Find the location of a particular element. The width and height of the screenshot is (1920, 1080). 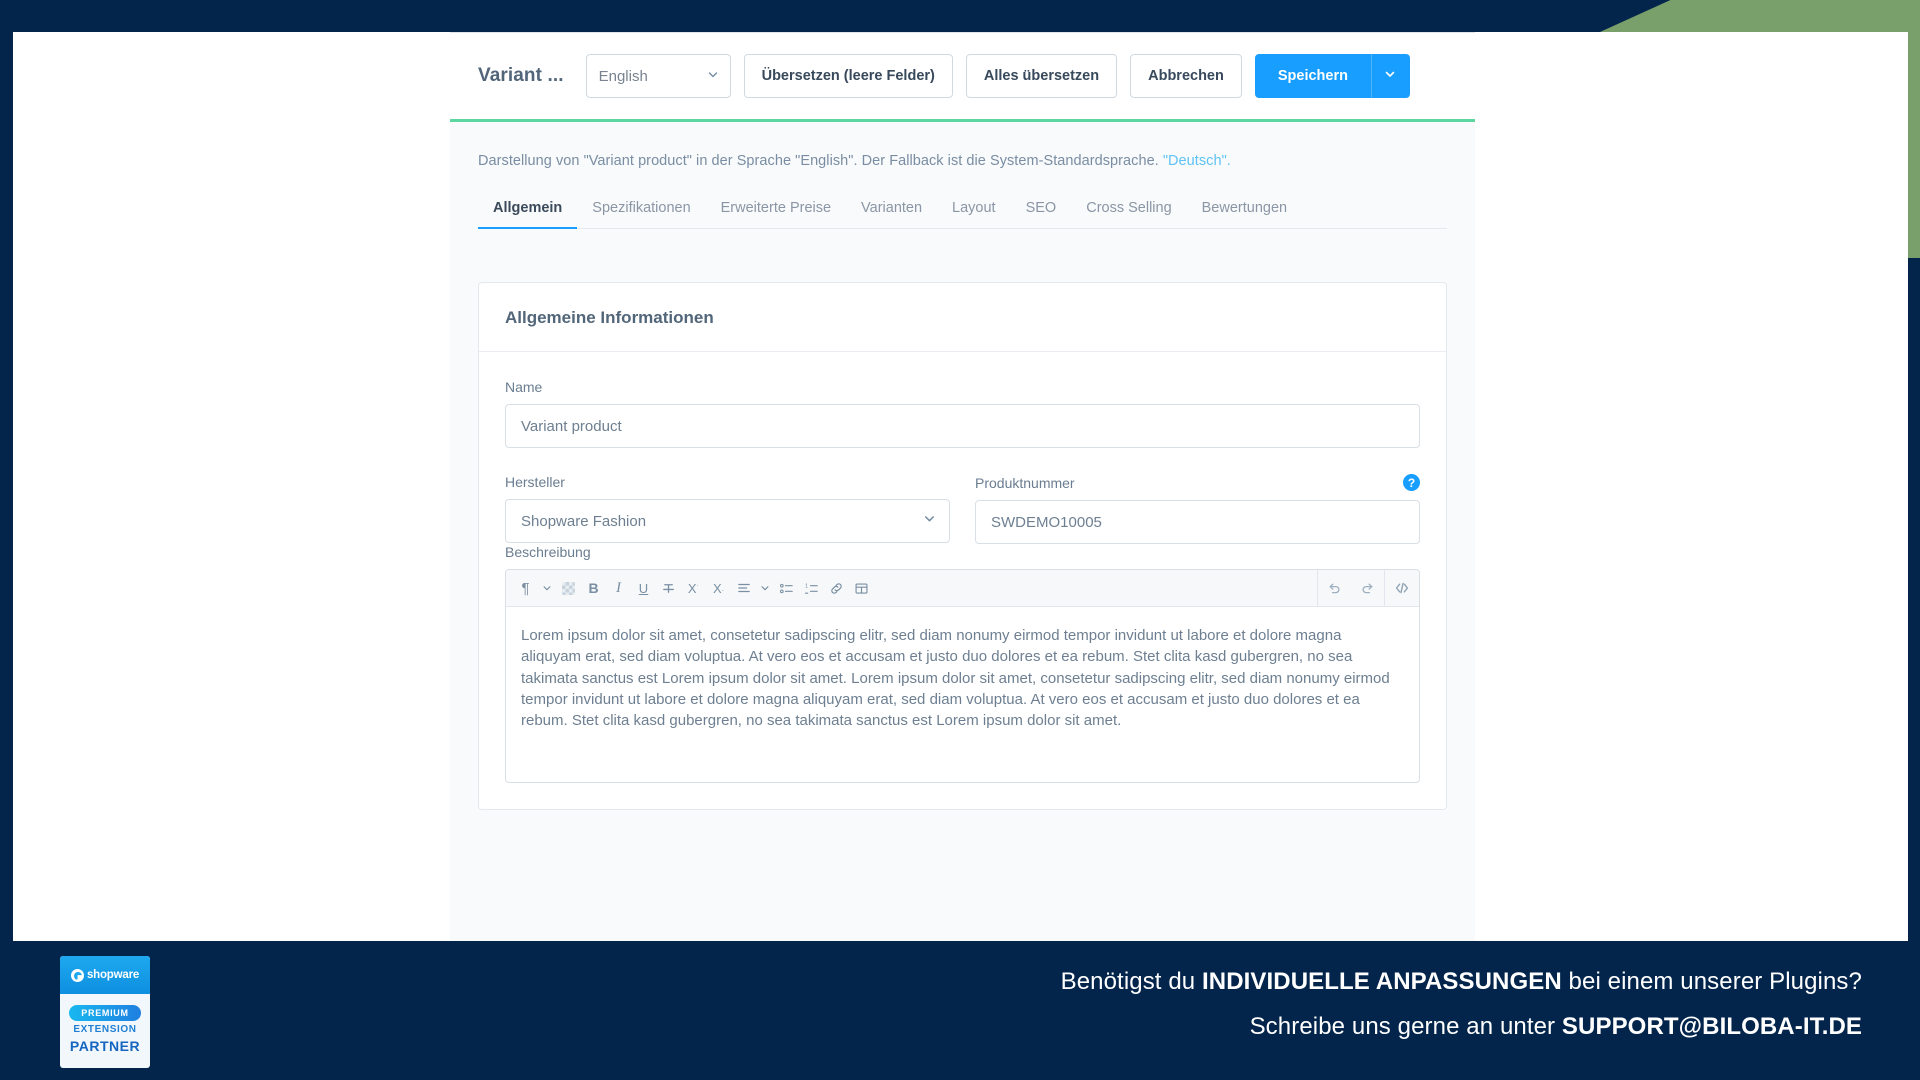

name-field-group: Name Variant product is located at coordinates (962, 413).